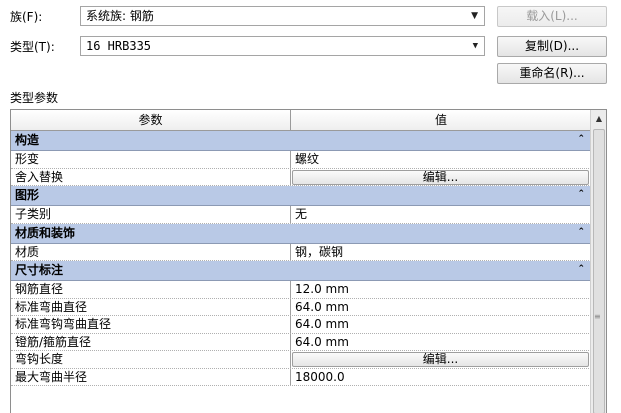  What do you see at coordinates (39, 270) in the screenshot?
I see `group-name: 尺寸标注` at bounding box center [39, 270].